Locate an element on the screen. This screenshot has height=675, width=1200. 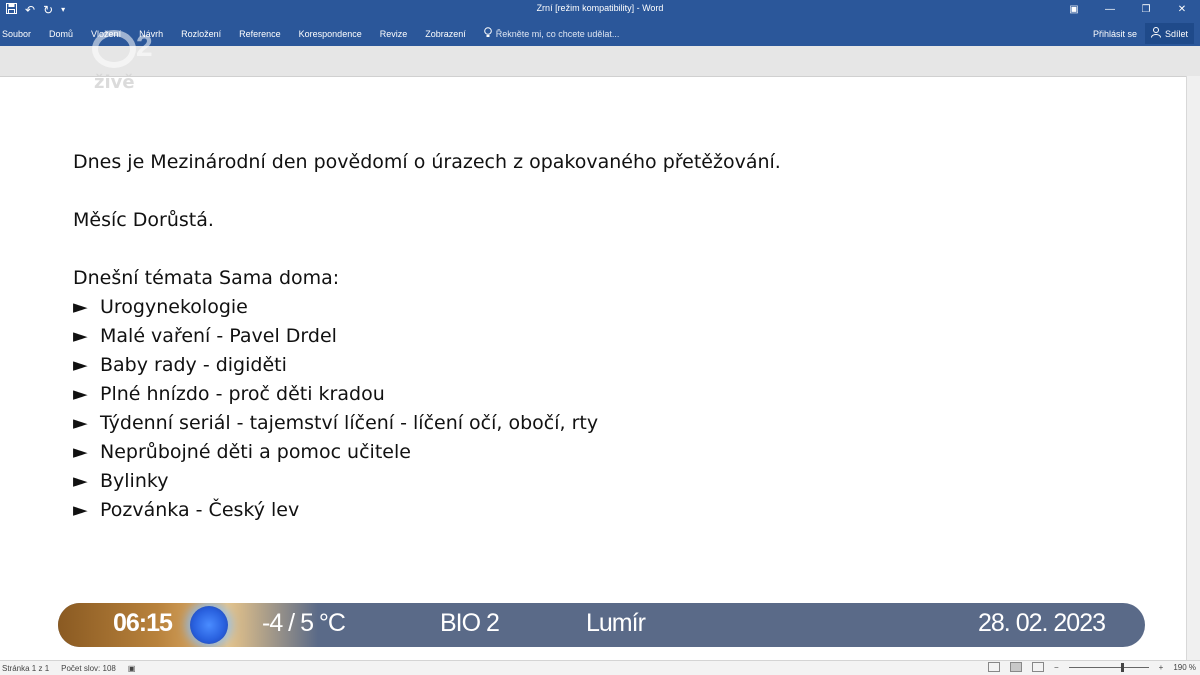
status-right: − + 190 % is located at coordinates (1091, 667).